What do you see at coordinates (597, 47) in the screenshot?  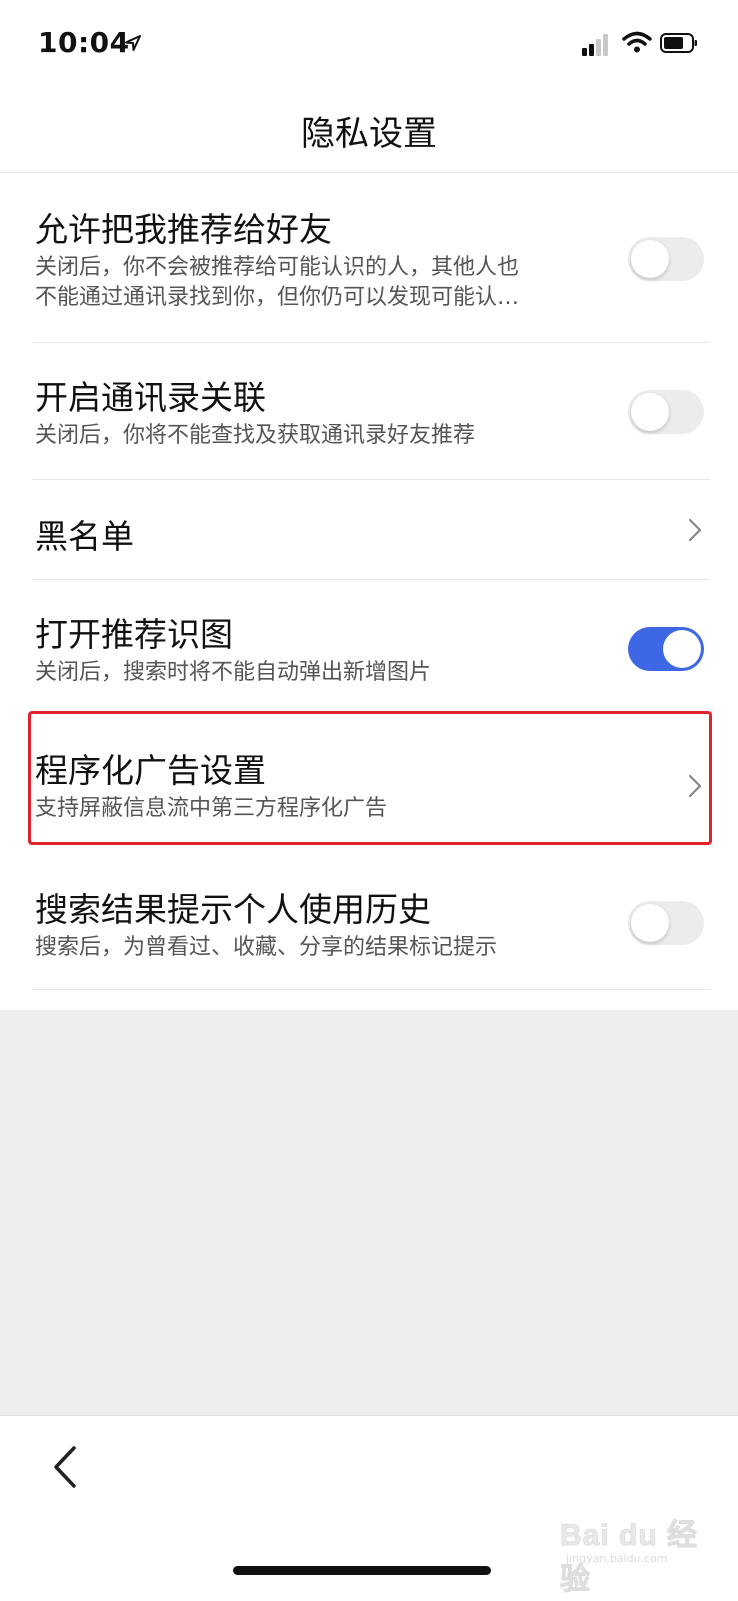 I see `signal-icon` at bounding box center [597, 47].